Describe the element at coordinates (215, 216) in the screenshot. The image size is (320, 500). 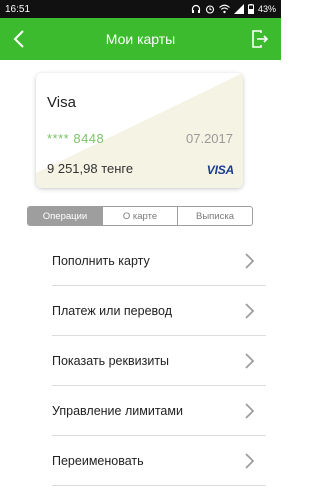
I see `tab-statement: Выписка` at that location.